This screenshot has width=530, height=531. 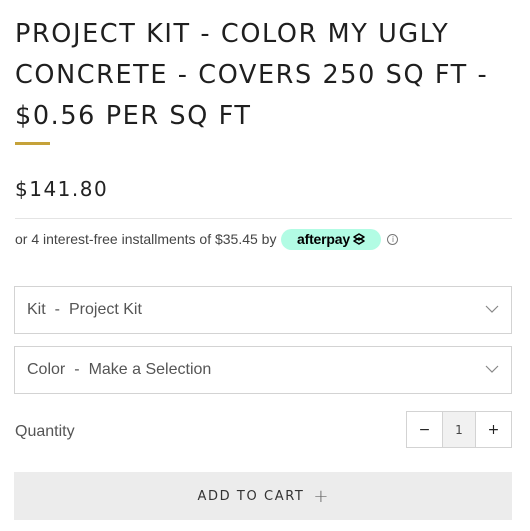 I want to click on color-select-label: Color, so click(x=46, y=369).